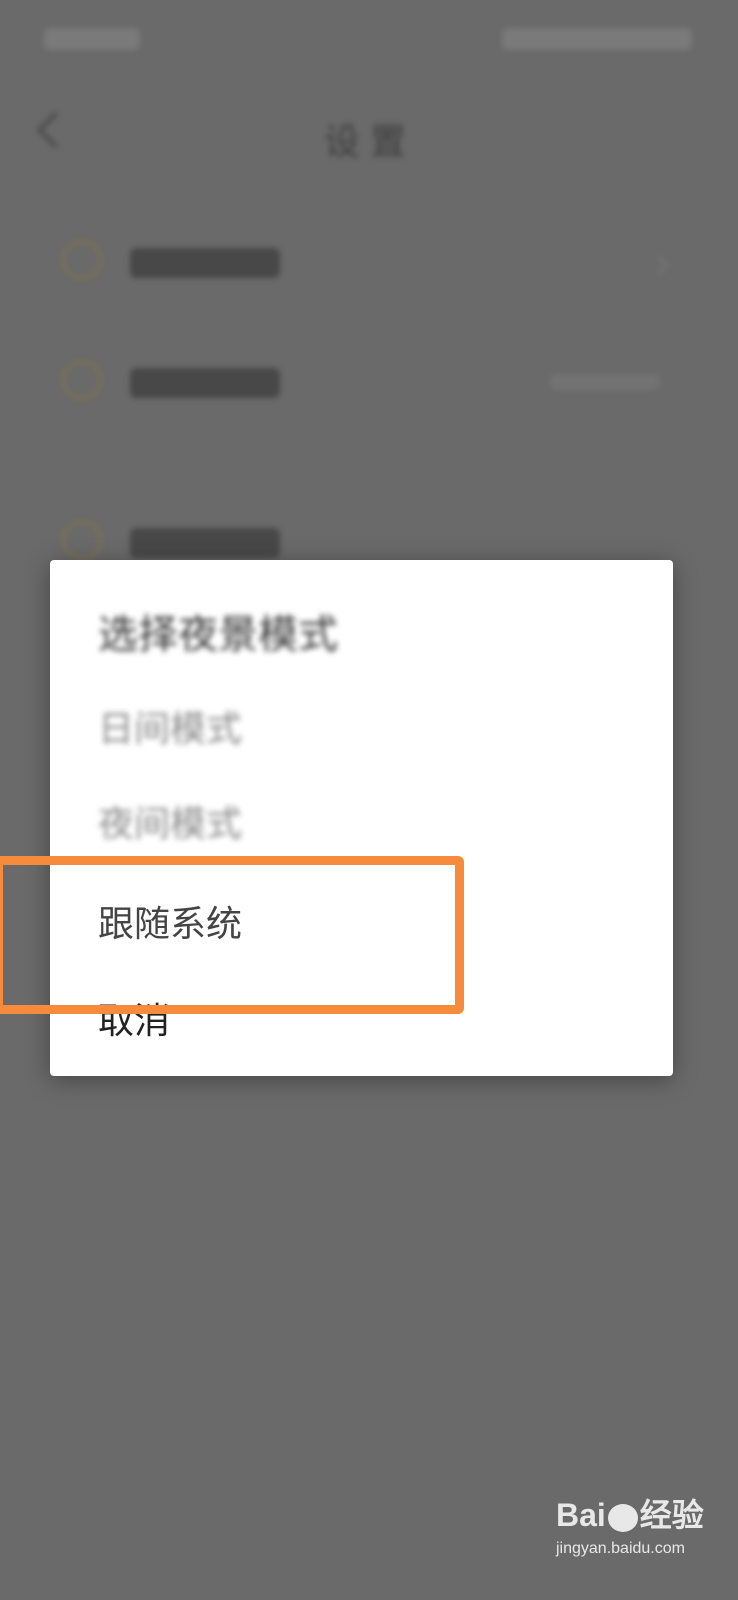 Image resolution: width=738 pixels, height=1600 pixels. I want to click on watermark-brand-left: Bai, so click(581, 1515).